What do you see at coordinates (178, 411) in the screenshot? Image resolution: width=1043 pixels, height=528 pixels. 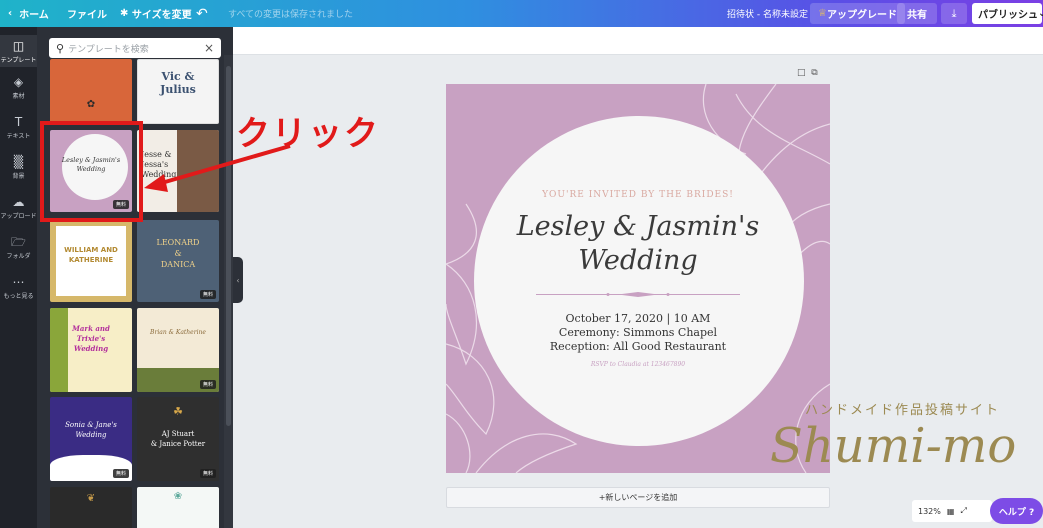 I see `leaf-icon: ☘` at bounding box center [178, 411].